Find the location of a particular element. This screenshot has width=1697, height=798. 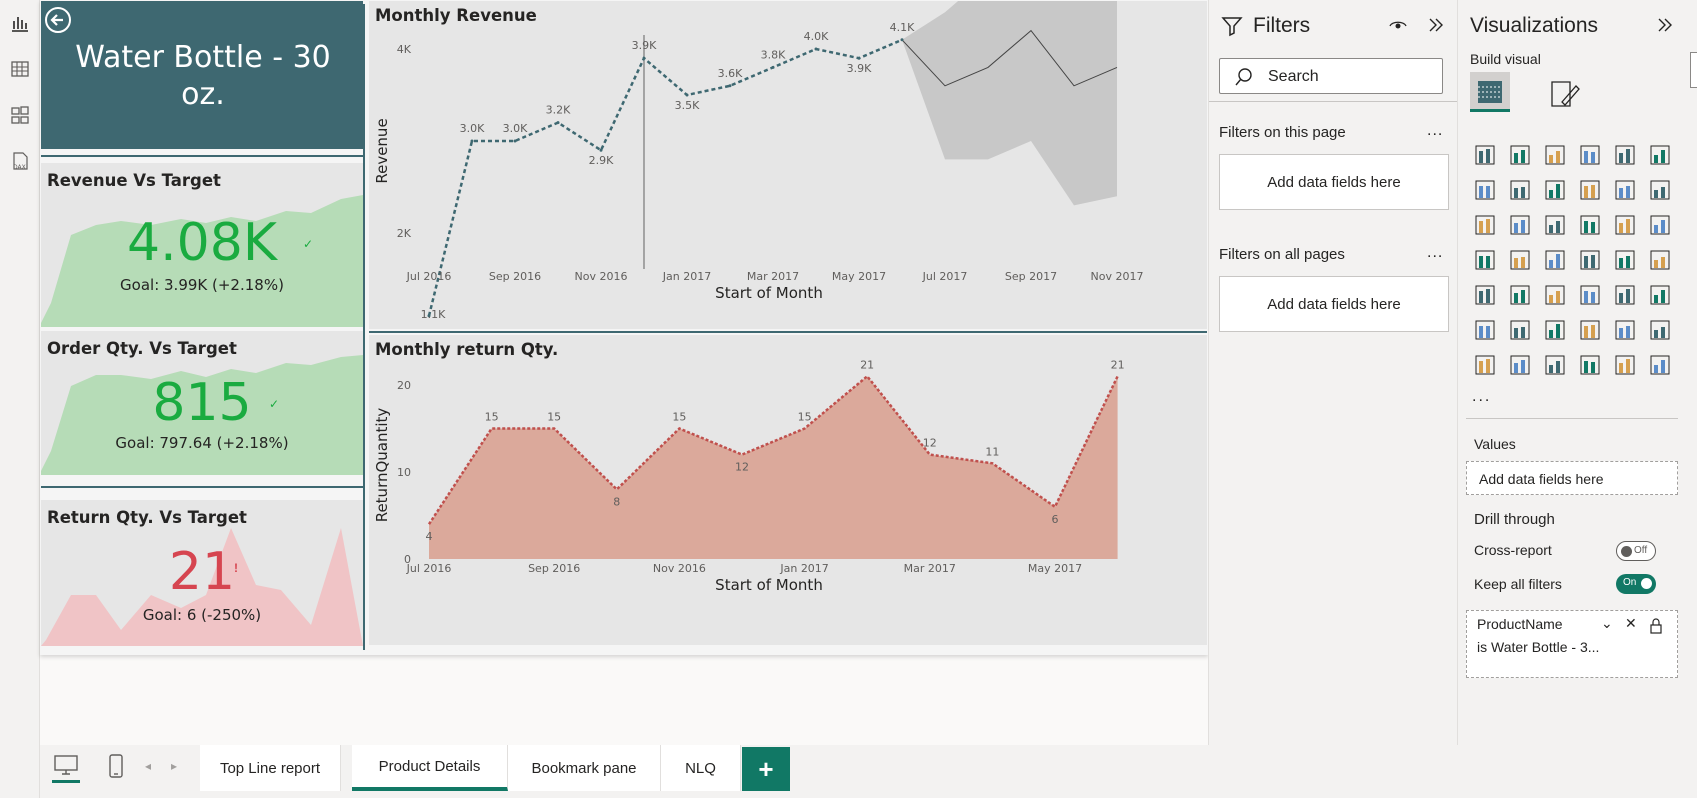

desktop-layout-icon is located at coordinates (66, 768).